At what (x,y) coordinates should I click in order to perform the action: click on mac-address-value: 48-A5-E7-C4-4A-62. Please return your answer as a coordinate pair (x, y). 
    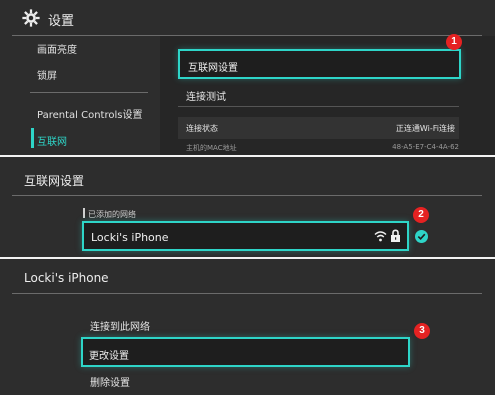
    Looking at the image, I should click on (425, 147).